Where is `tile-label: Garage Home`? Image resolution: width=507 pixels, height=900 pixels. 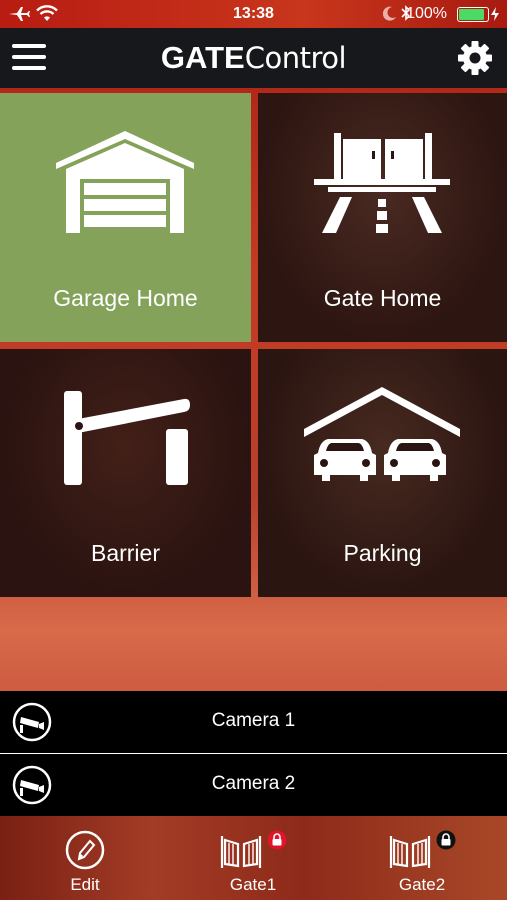
tile-label: Garage Home is located at coordinates (125, 298).